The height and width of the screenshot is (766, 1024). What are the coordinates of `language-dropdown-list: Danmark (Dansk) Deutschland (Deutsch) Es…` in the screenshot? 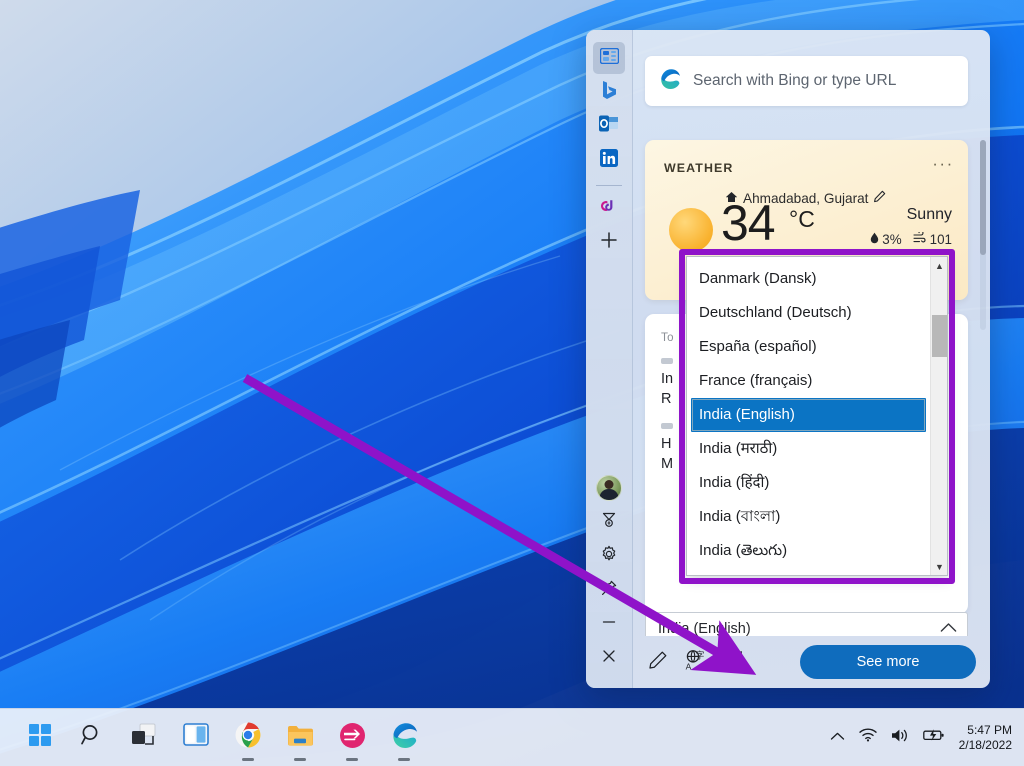 It's located at (817, 416).